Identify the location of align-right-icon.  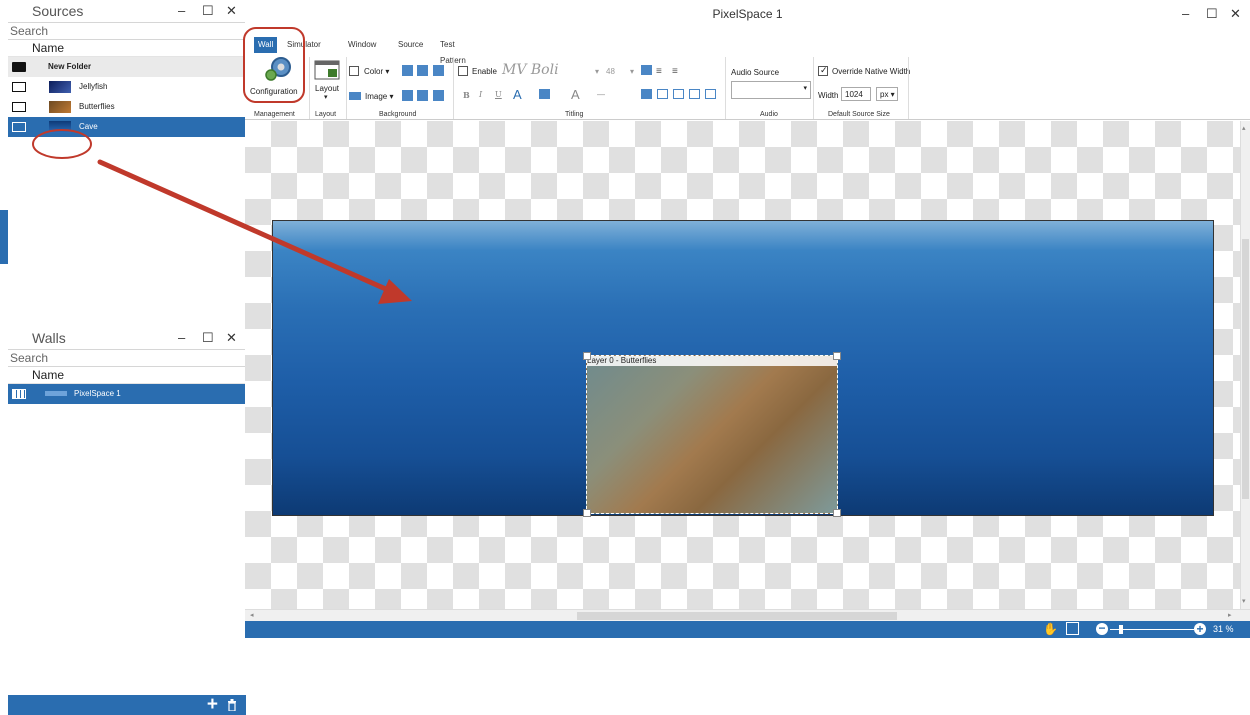
(438, 95).